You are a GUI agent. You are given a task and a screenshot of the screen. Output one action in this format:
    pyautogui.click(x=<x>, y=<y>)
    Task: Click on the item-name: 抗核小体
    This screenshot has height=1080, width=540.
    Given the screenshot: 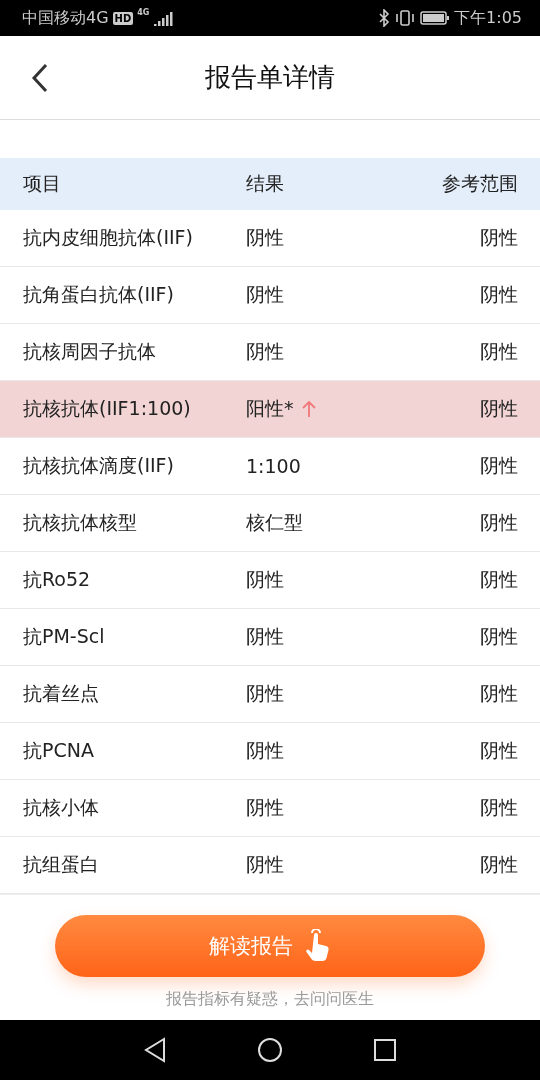 What is the action you would take?
    pyautogui.click(x=61, y=807)
    